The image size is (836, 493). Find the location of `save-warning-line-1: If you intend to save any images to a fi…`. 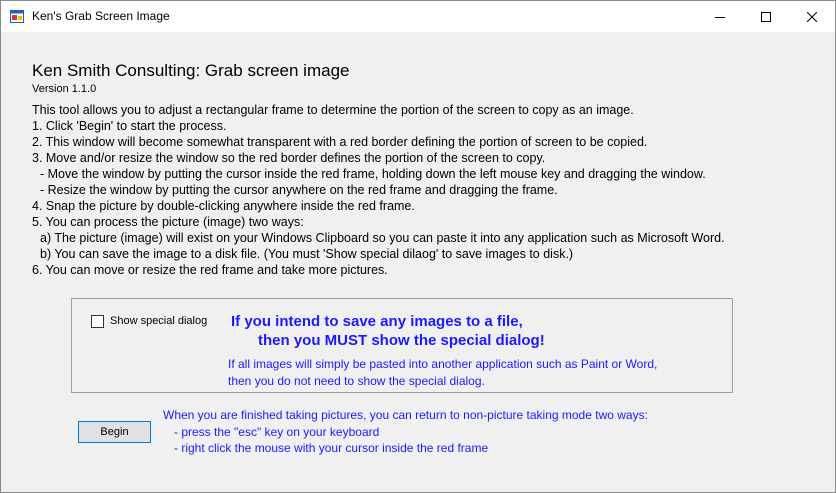

save-warning-line-1: If you intend to save any images to a fi… is located at coordinates (377, 321).